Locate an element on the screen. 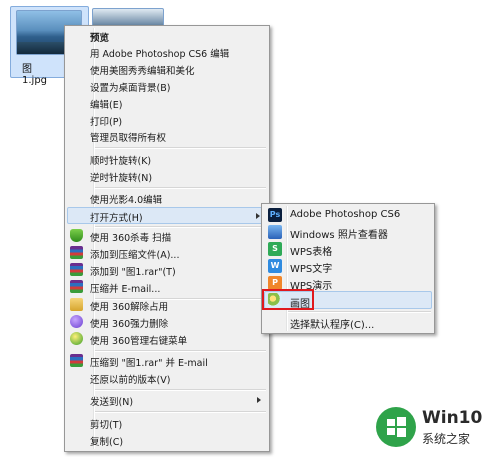 Image resolution: width=500 pixels, height=457 pixels. menu-item-send-to: 发送到(N) is located at coordinates (167, 400).